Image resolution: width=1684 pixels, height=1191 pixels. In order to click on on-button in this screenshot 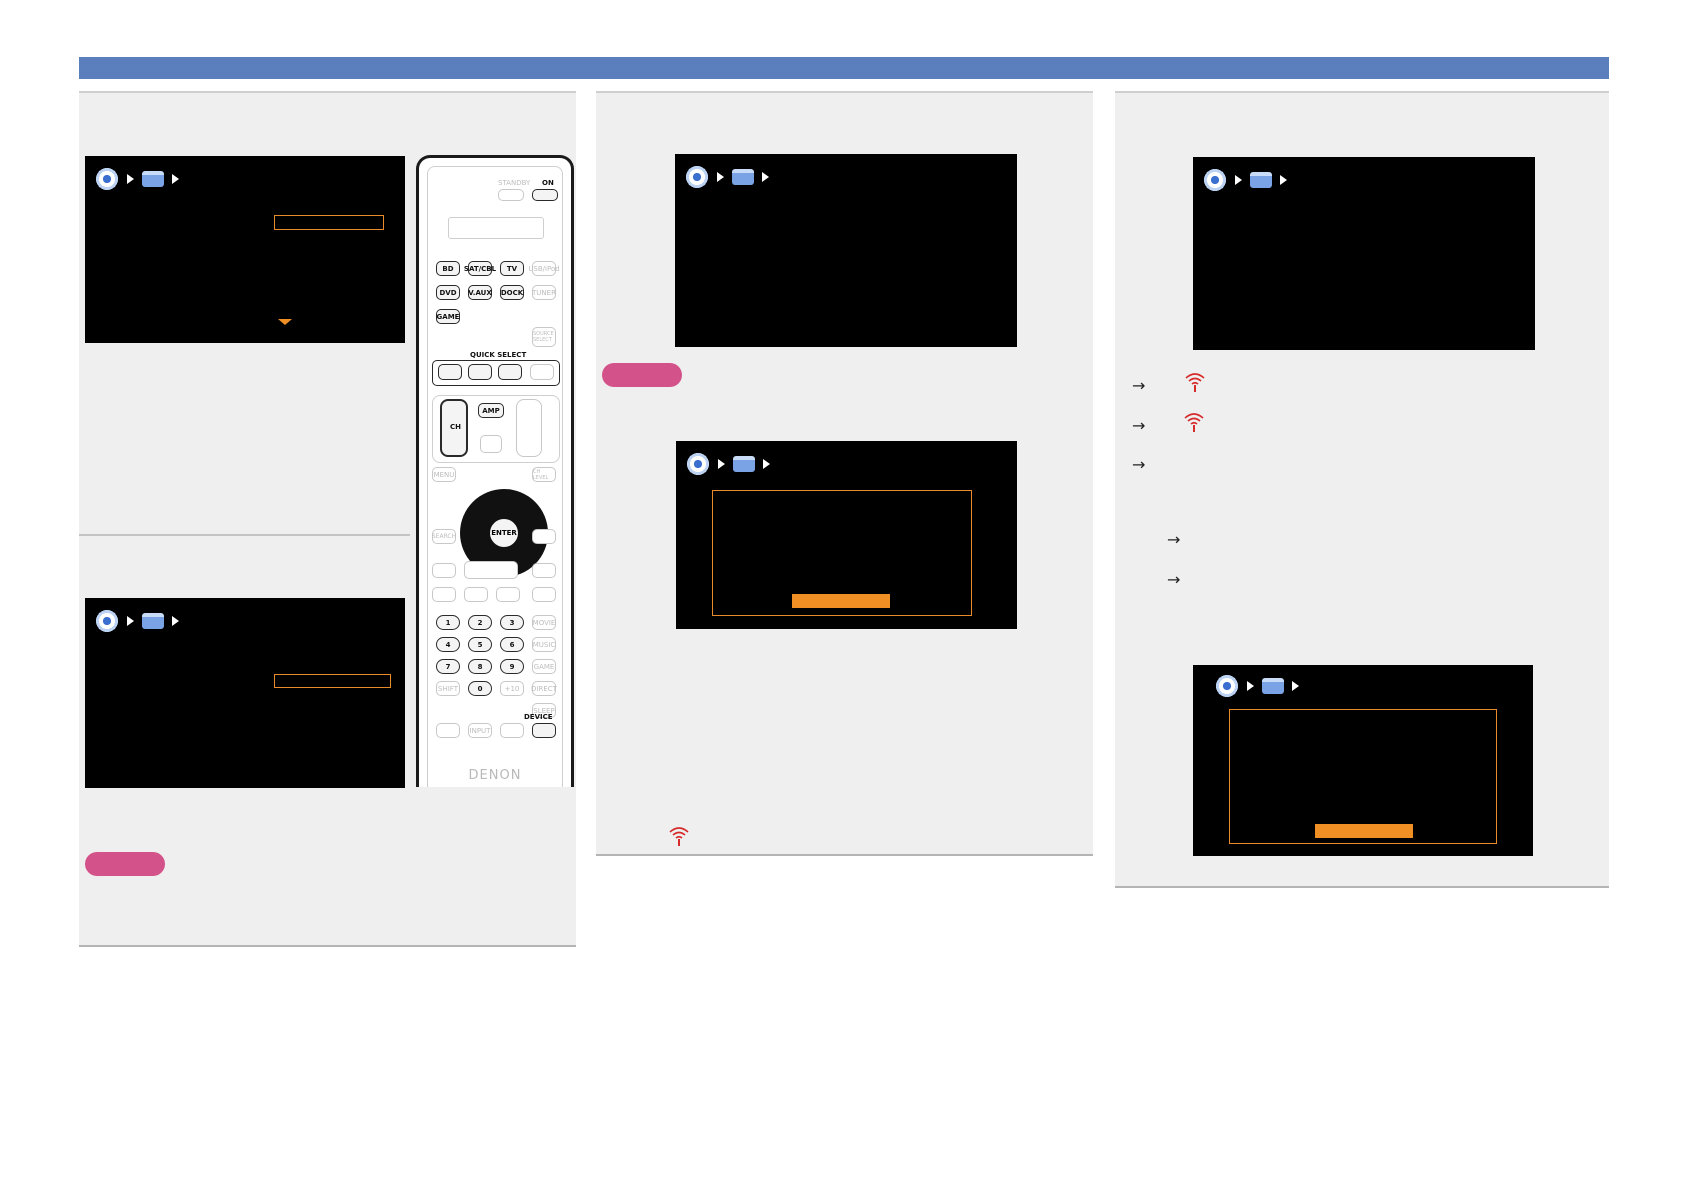, I will do `click(545, 195)`.